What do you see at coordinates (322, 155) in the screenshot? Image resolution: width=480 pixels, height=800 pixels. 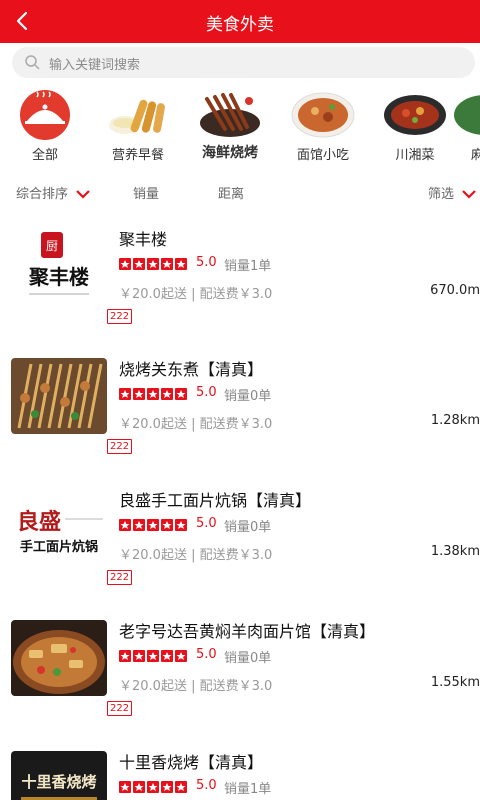 I see `category-label: 面馆小吃` at bounding box center [322, 155].